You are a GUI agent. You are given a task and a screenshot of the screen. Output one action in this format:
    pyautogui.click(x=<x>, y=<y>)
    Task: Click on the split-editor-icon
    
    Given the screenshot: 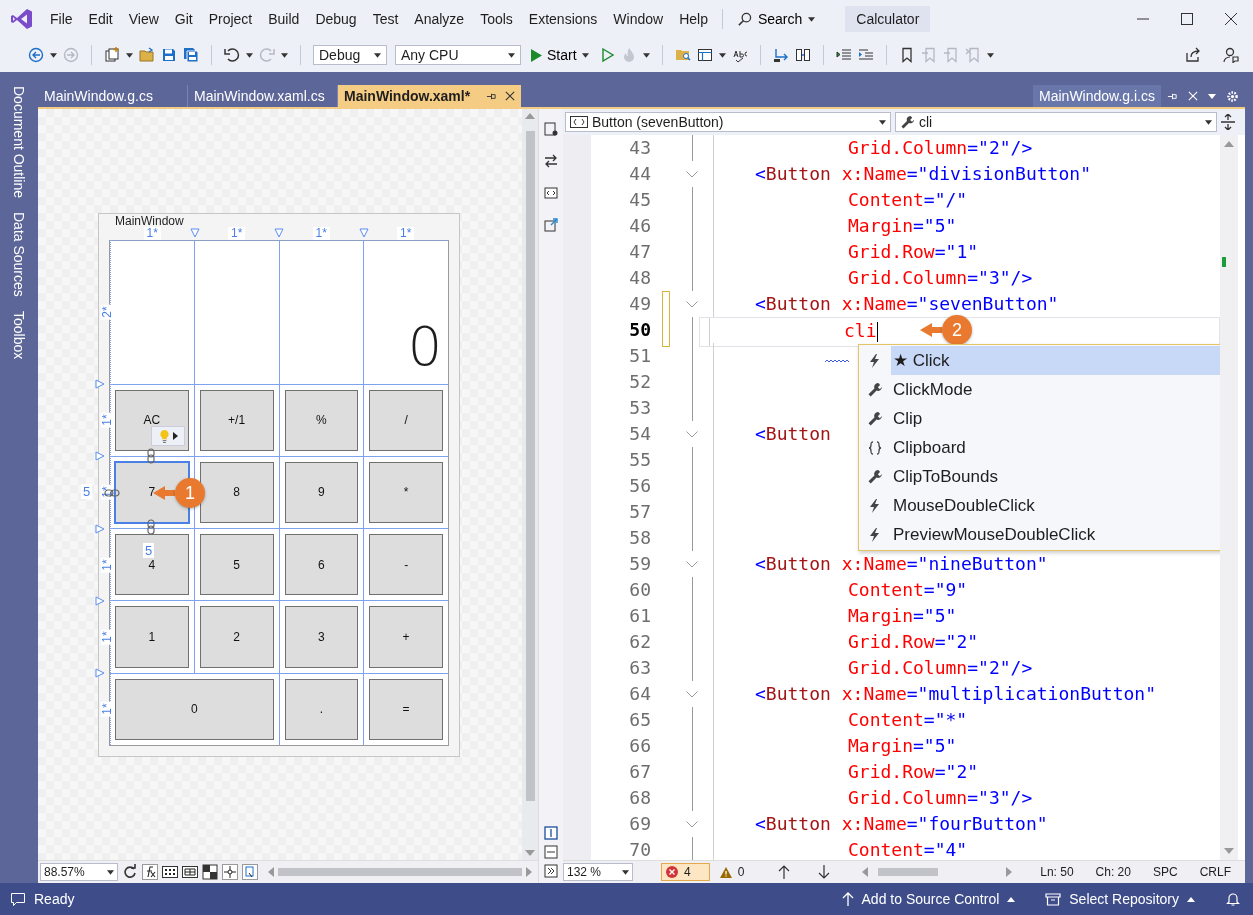 What is the action you would take?
    pyautogui.click(x=1228, y=122)
    